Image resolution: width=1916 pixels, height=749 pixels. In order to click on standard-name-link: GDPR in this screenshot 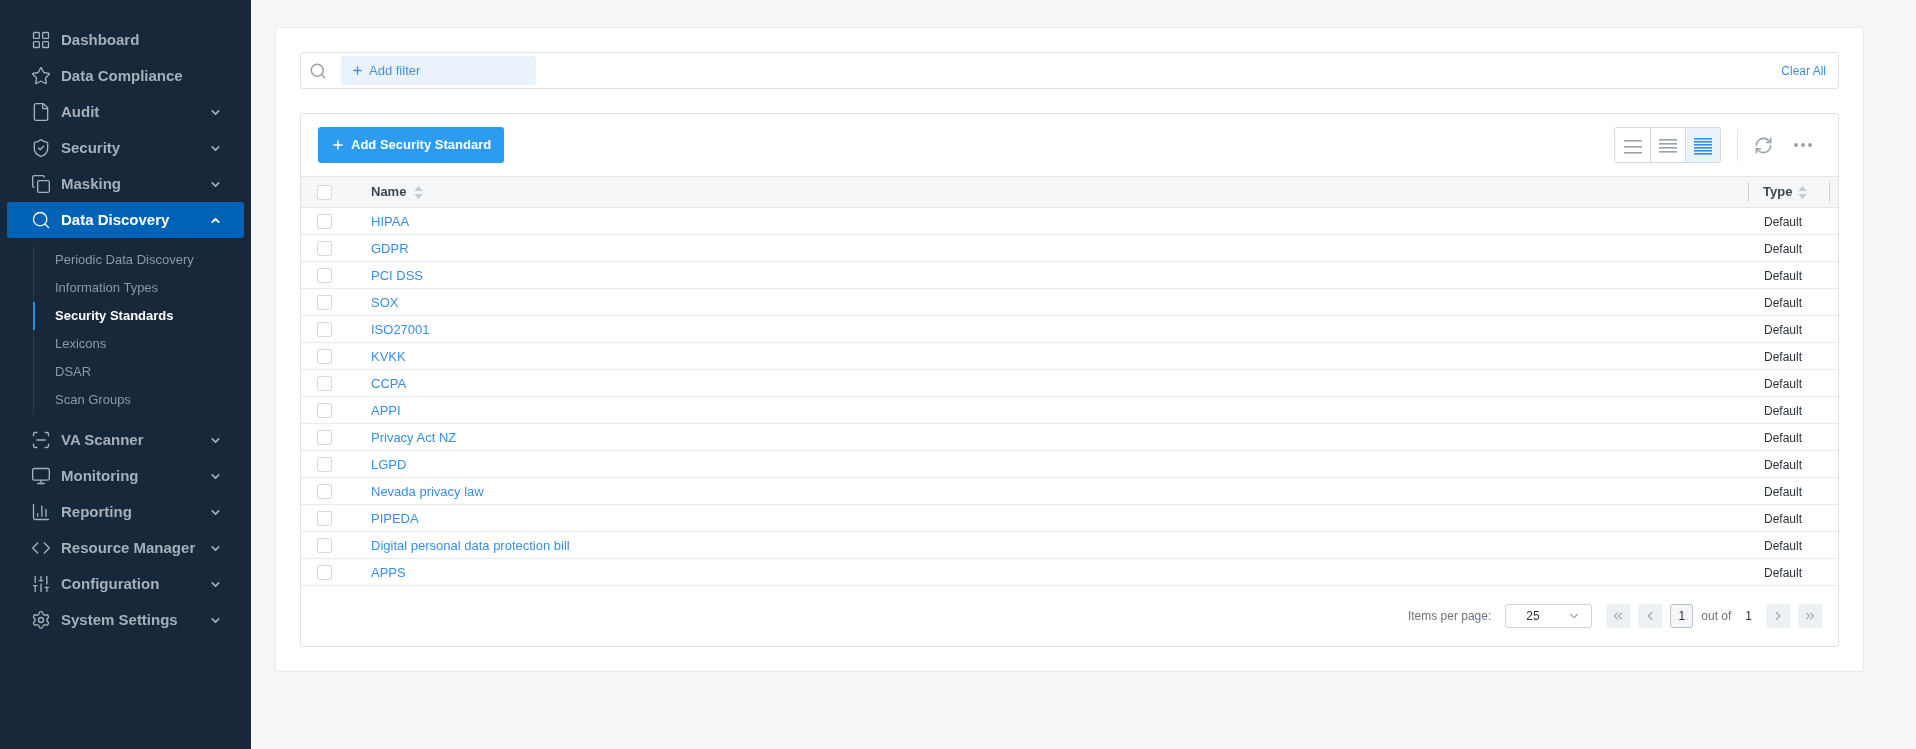, I will do `click(390, 248)`.